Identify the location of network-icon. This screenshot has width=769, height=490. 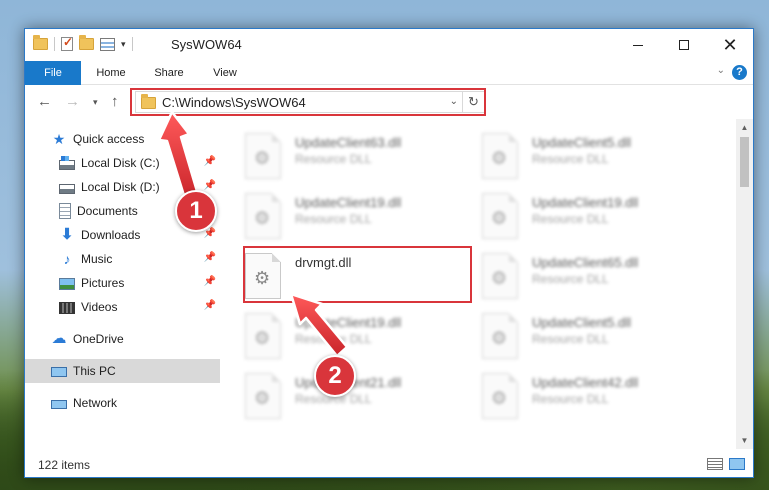
(59, 404).